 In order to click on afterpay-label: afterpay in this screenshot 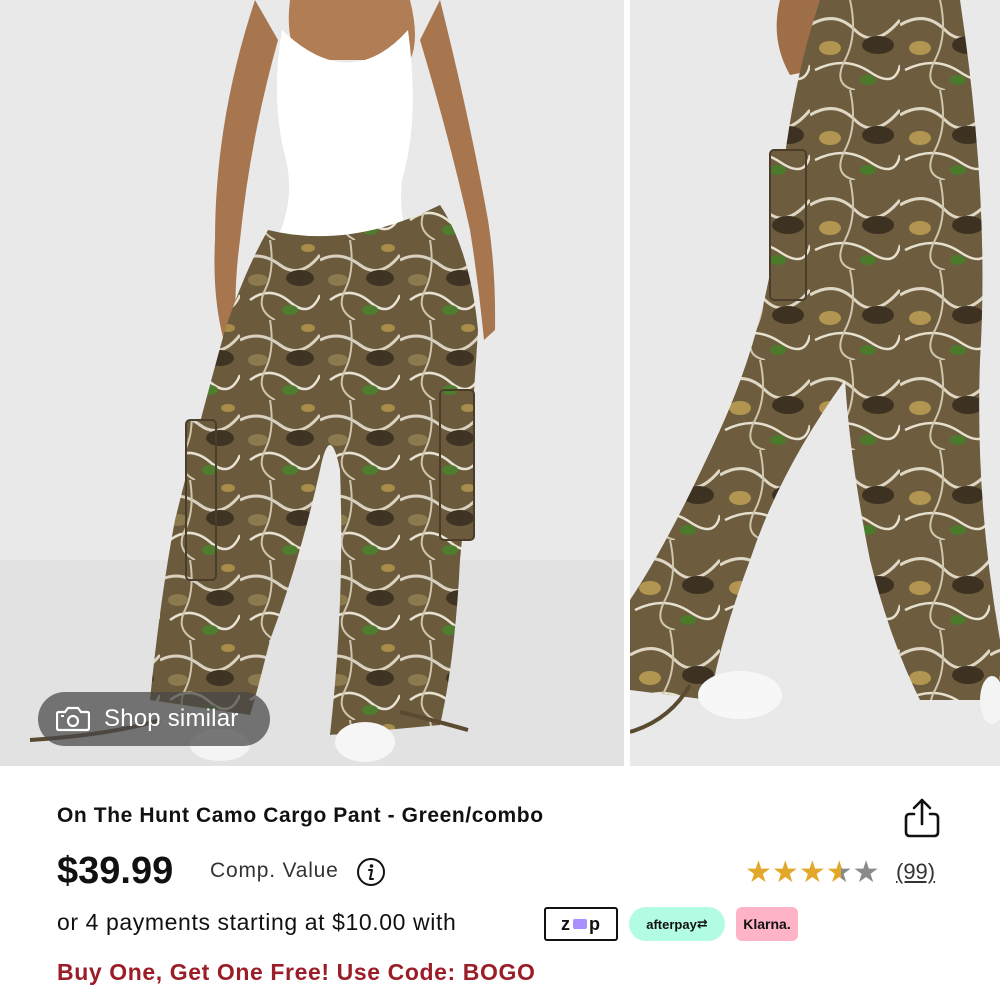, I will do `click(671, 924)`.